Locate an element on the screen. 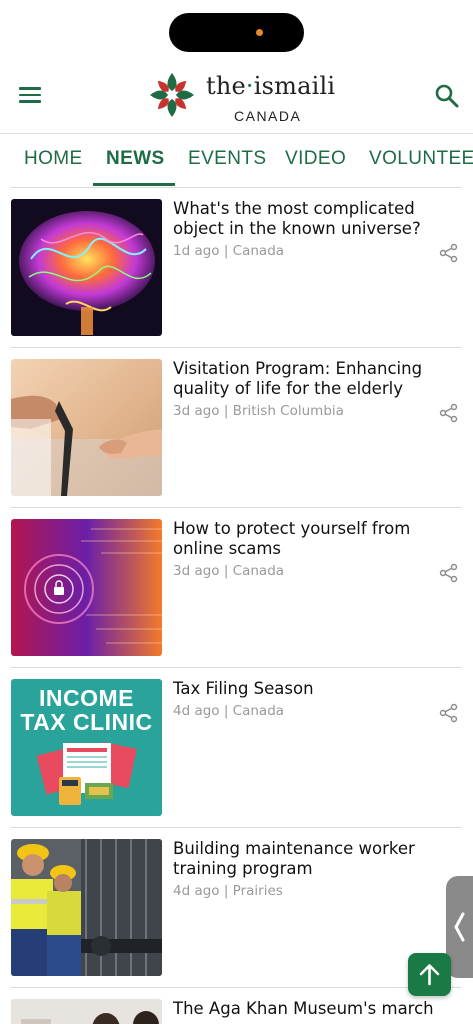  museum-people-image is located at coordinates (86, 1011).